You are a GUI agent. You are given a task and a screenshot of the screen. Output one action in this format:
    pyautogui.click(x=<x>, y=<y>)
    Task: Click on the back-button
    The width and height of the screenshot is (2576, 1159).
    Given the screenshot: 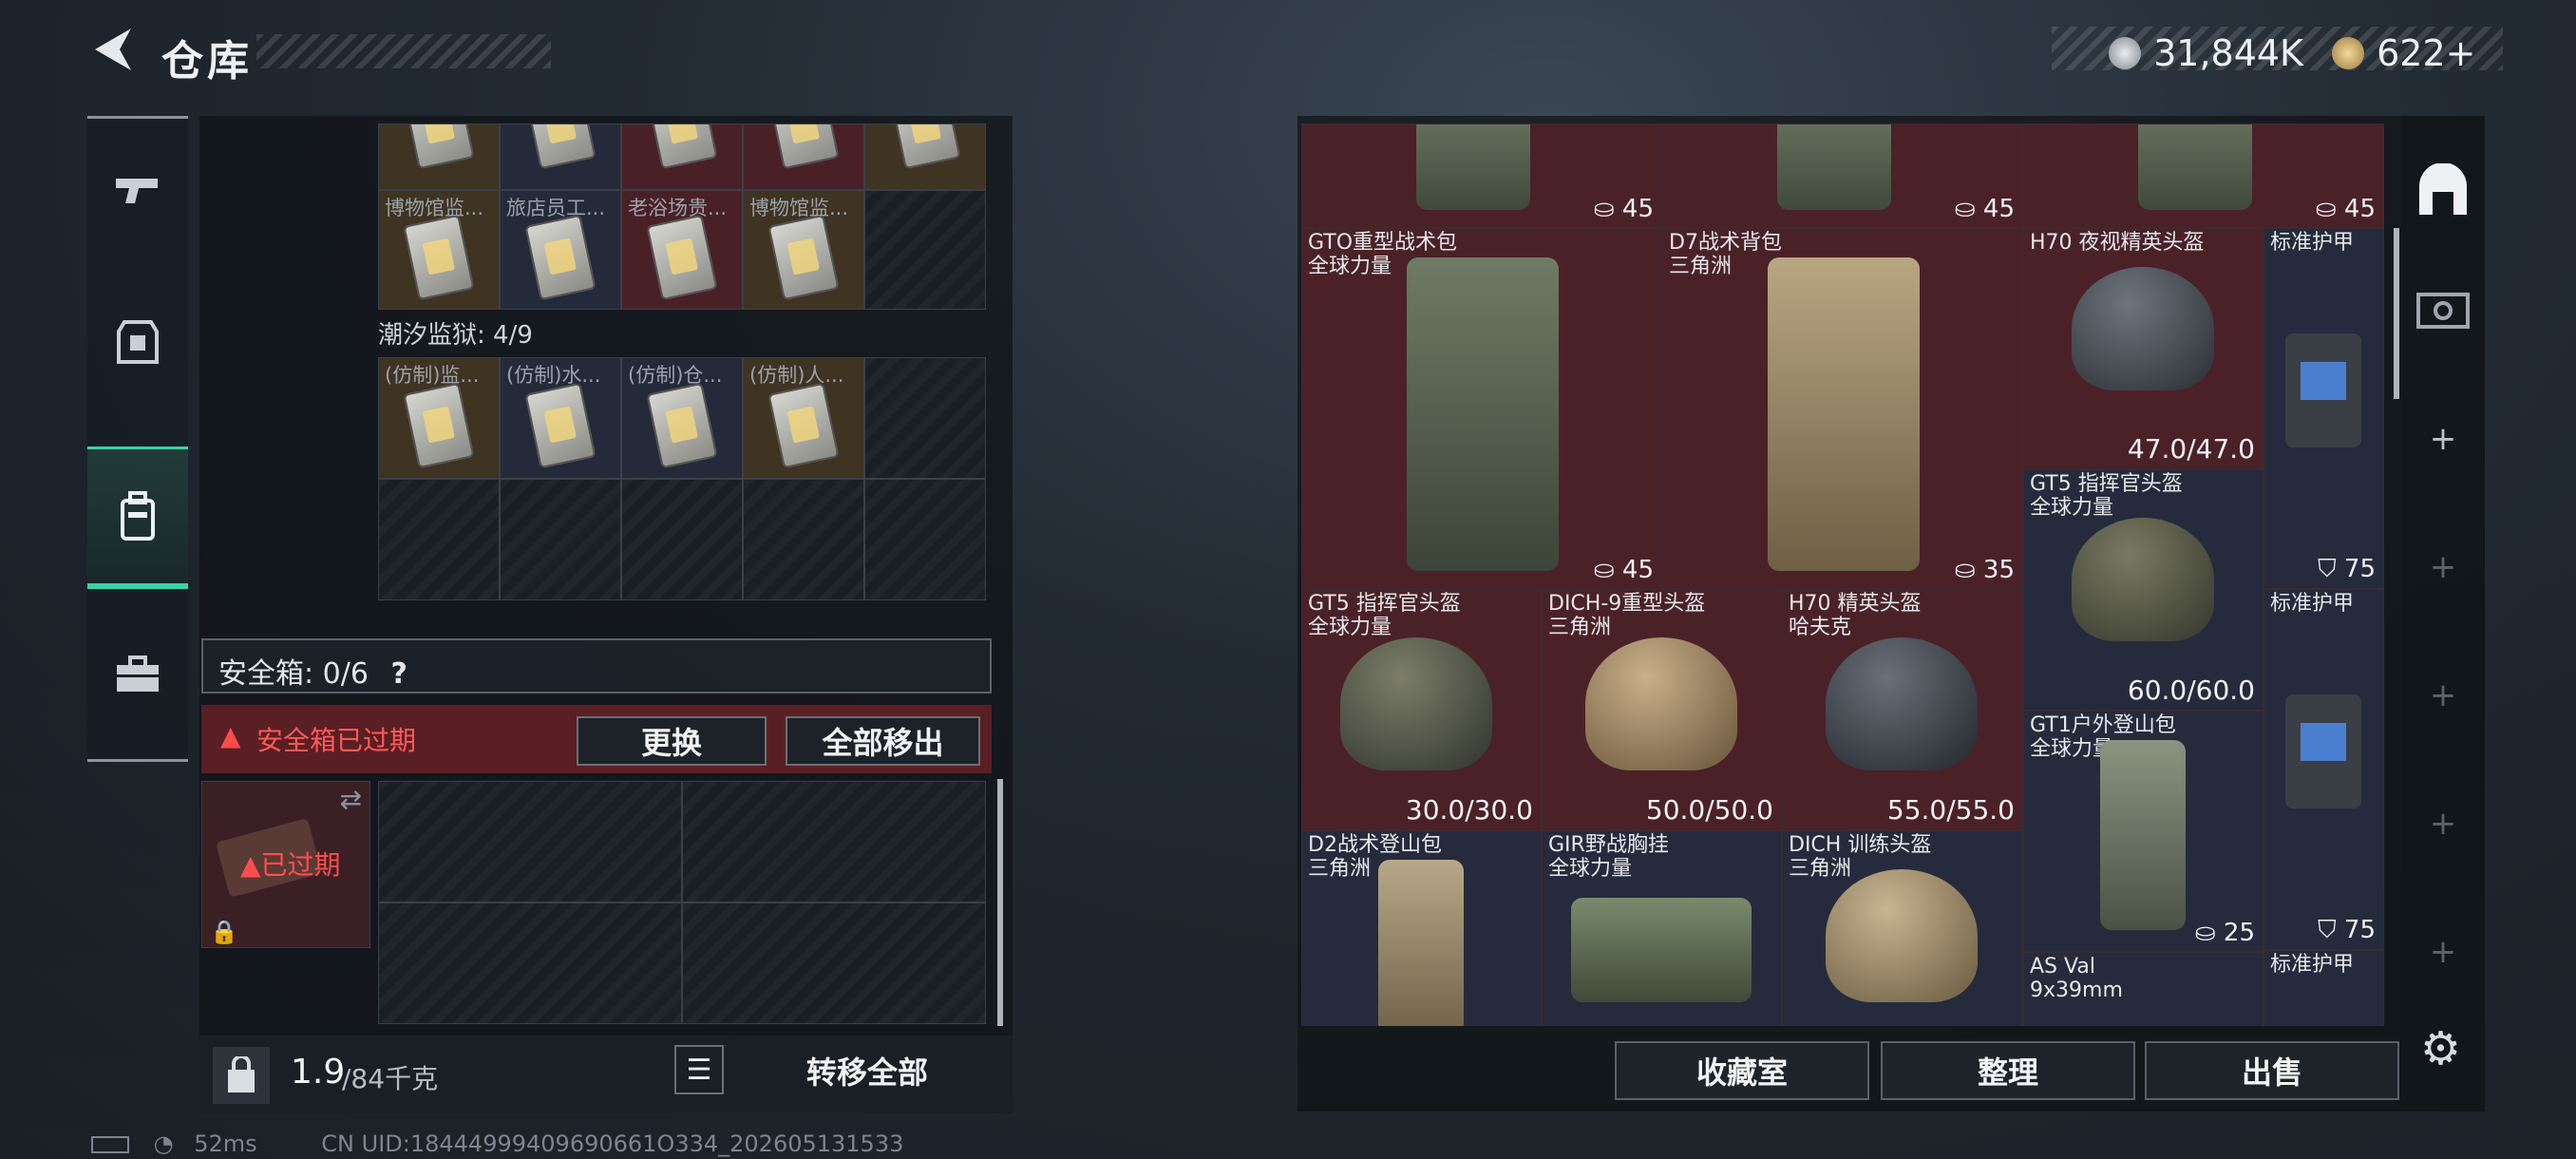 What is the action you would take?
    pyautogui.click(x=113, y=54)
    